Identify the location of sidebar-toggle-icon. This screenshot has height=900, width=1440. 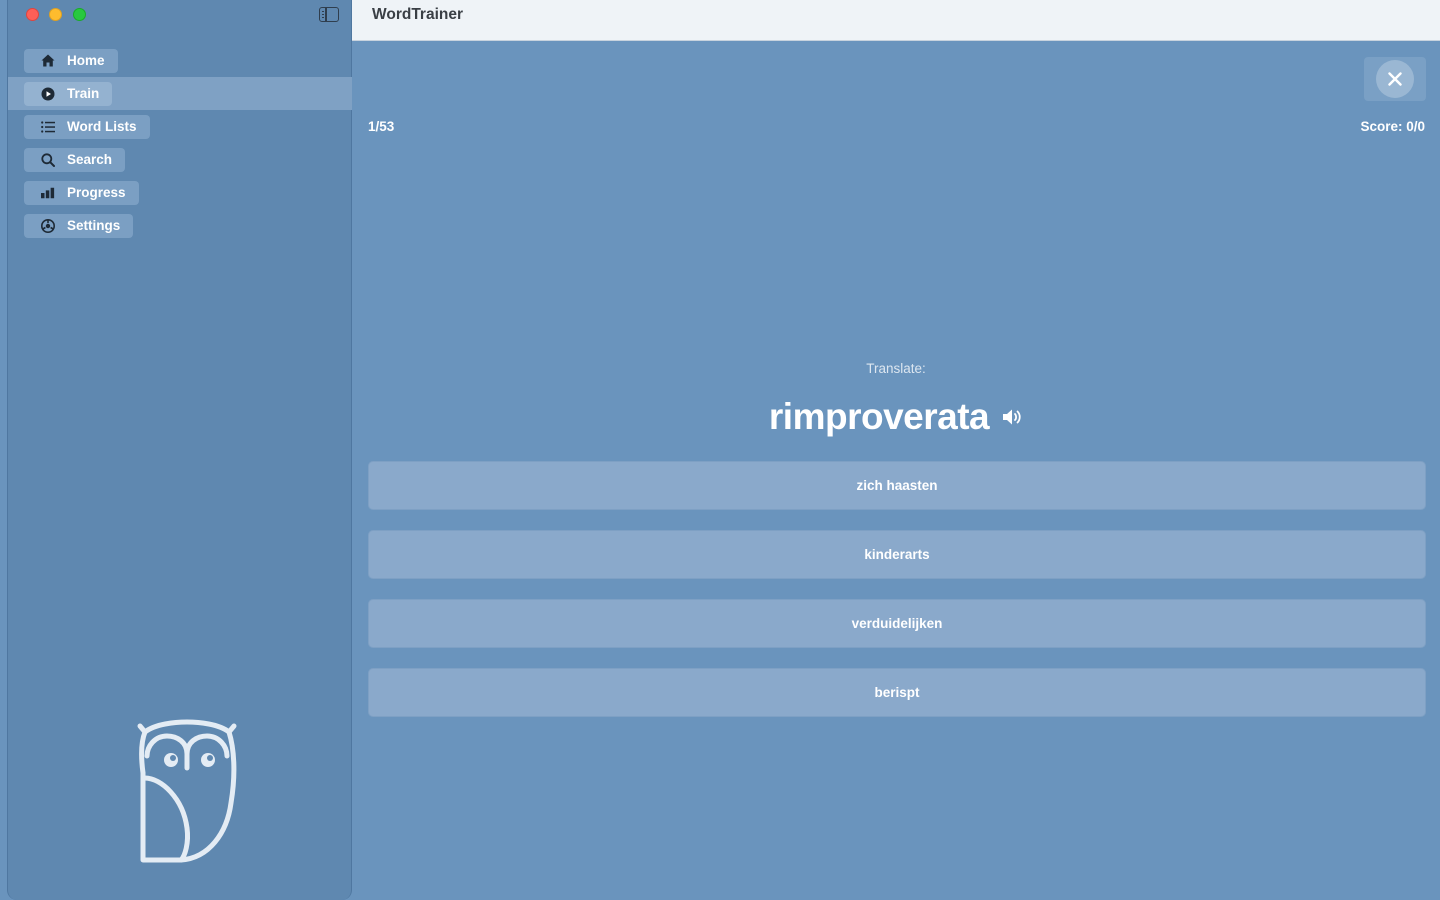
(329, 14).